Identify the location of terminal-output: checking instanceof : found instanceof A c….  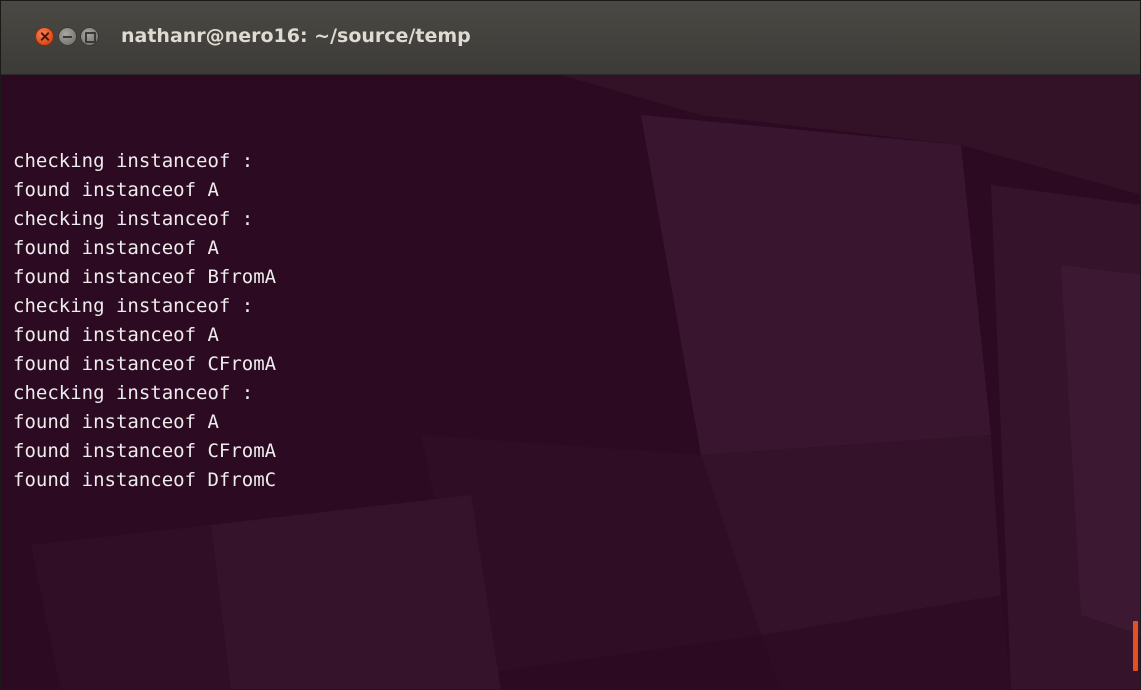
(144, 321).